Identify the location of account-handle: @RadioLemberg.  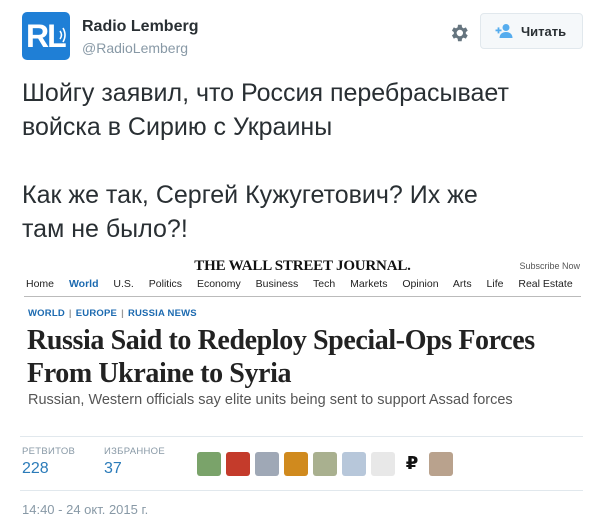
(135, 48).